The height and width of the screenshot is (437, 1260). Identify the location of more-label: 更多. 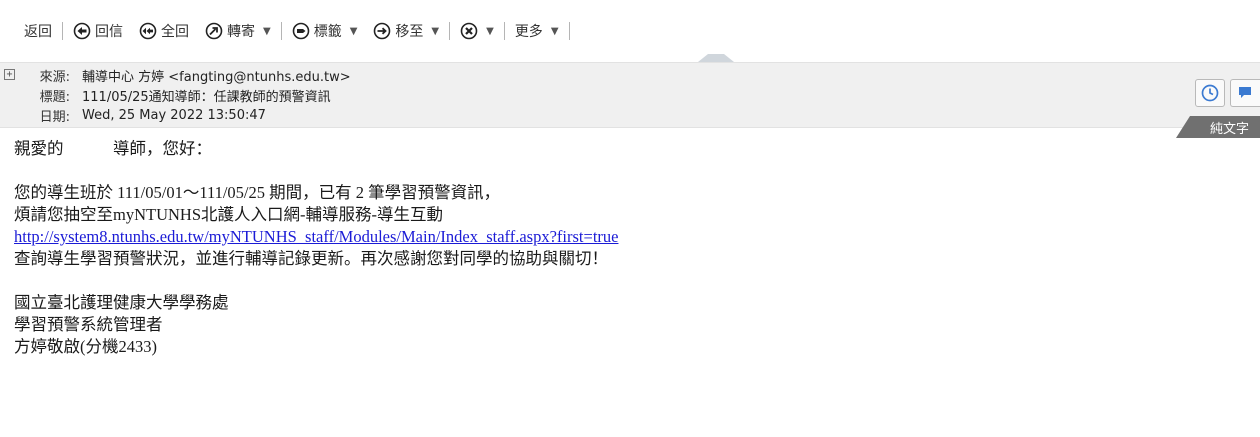
(528, 32).